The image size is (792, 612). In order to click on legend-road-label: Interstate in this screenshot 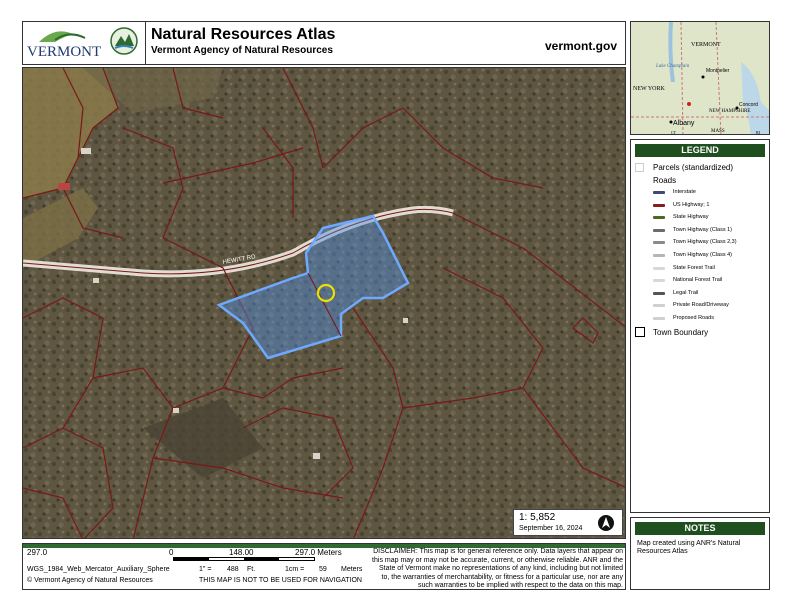, I will do `click(684, 192)`.